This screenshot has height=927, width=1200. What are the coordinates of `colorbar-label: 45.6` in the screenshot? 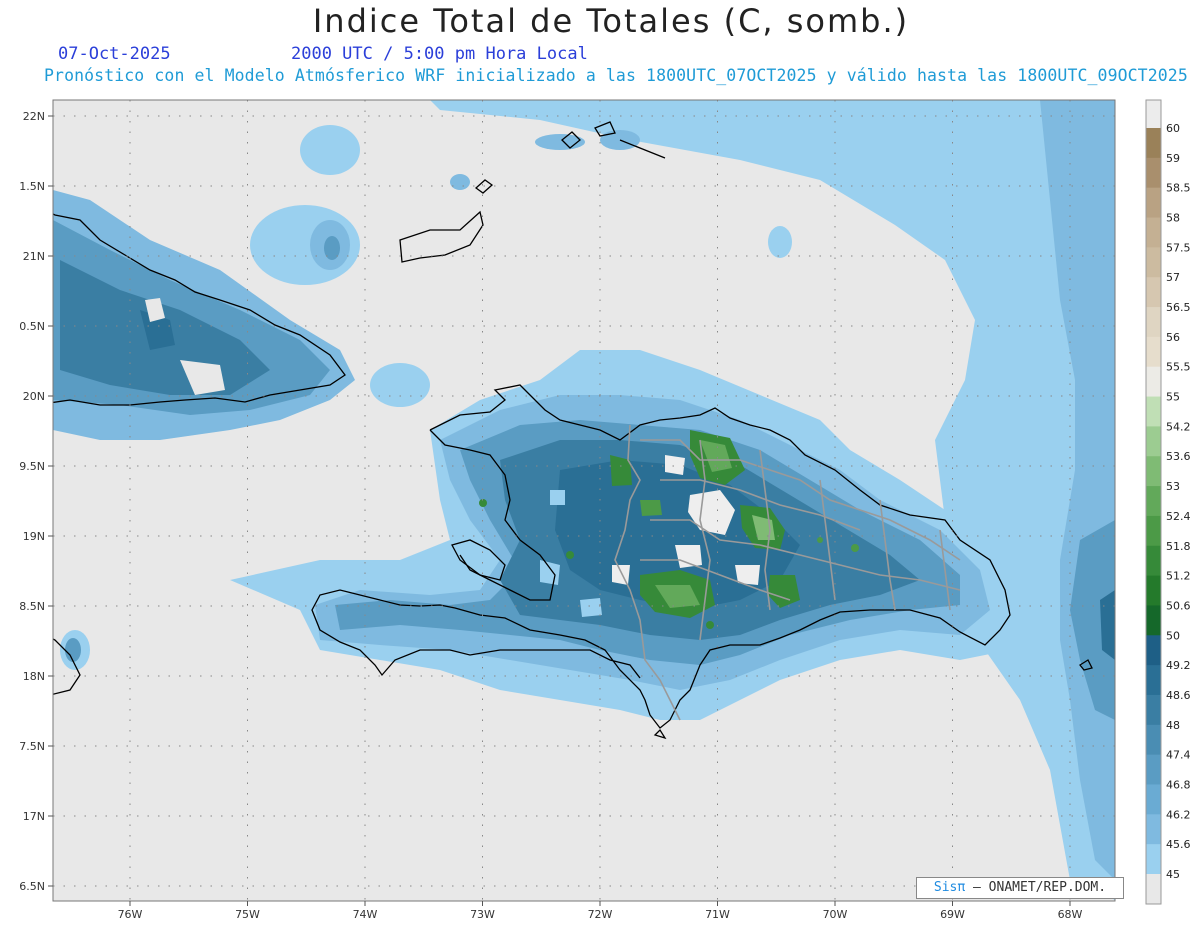 It's located at (1178, 844).